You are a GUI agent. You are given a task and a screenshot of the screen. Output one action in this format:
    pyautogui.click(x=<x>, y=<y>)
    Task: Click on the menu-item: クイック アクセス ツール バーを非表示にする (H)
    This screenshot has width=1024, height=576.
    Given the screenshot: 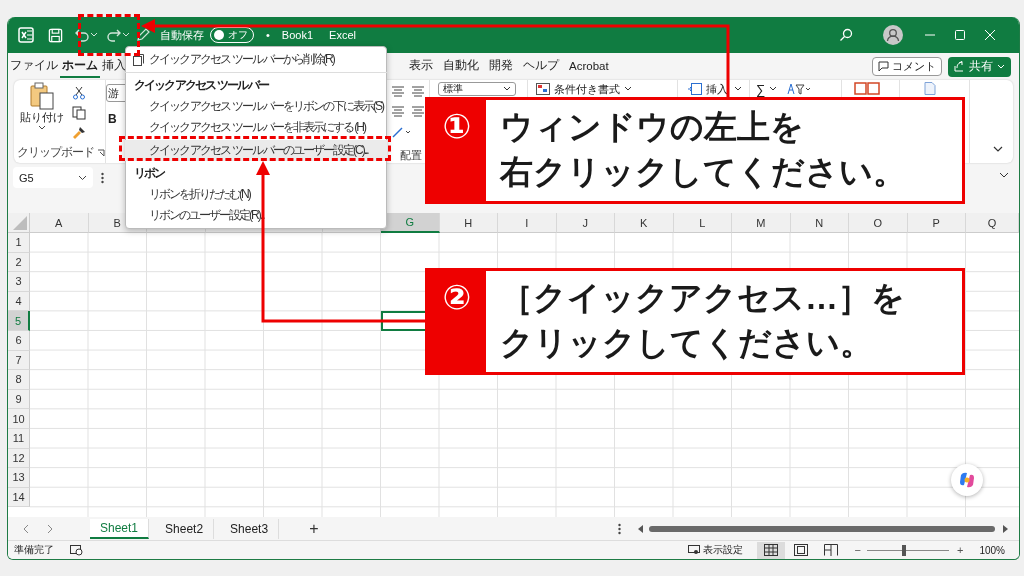 What is the action you would take?
    pyautogui.click(x=256, y=127)
    